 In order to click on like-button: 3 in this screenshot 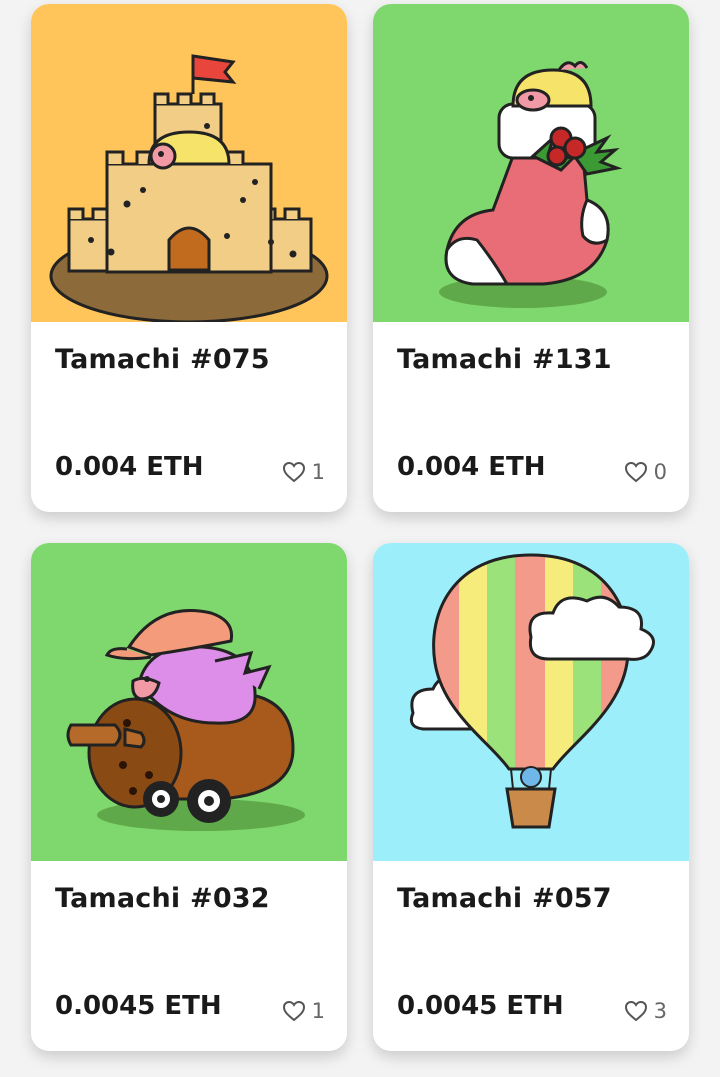, I will do `click(645, 1011)`.